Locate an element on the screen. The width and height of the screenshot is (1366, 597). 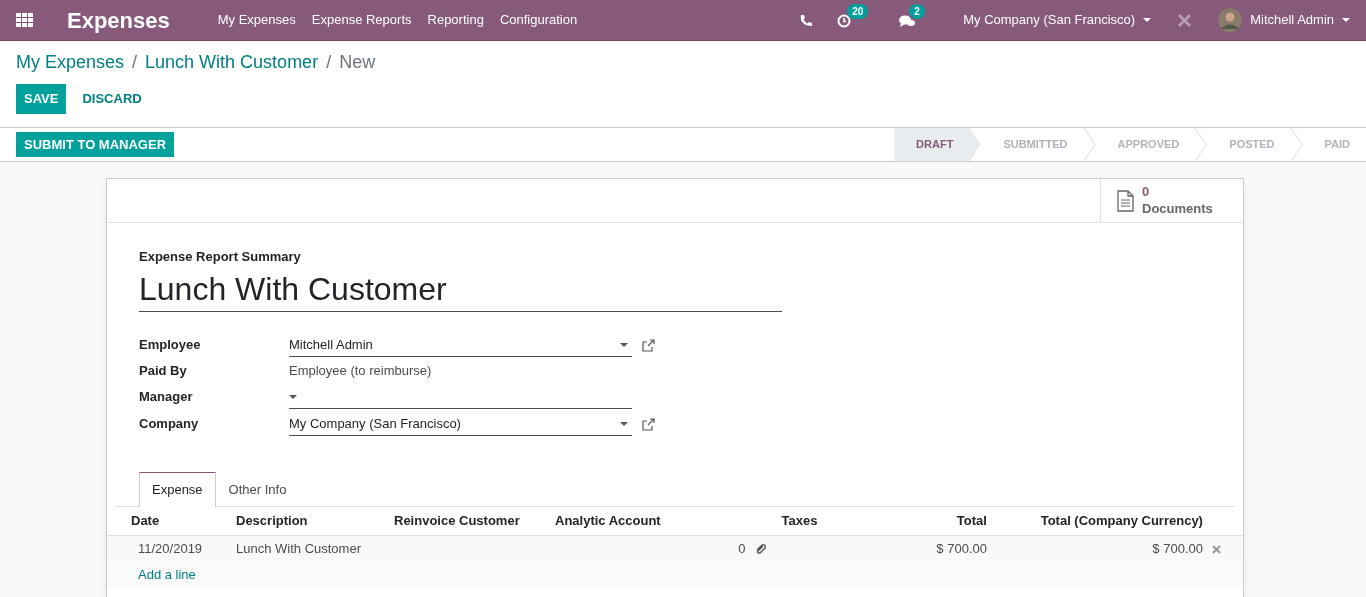
app-title: Expenses is located at coordinates (118, 20).